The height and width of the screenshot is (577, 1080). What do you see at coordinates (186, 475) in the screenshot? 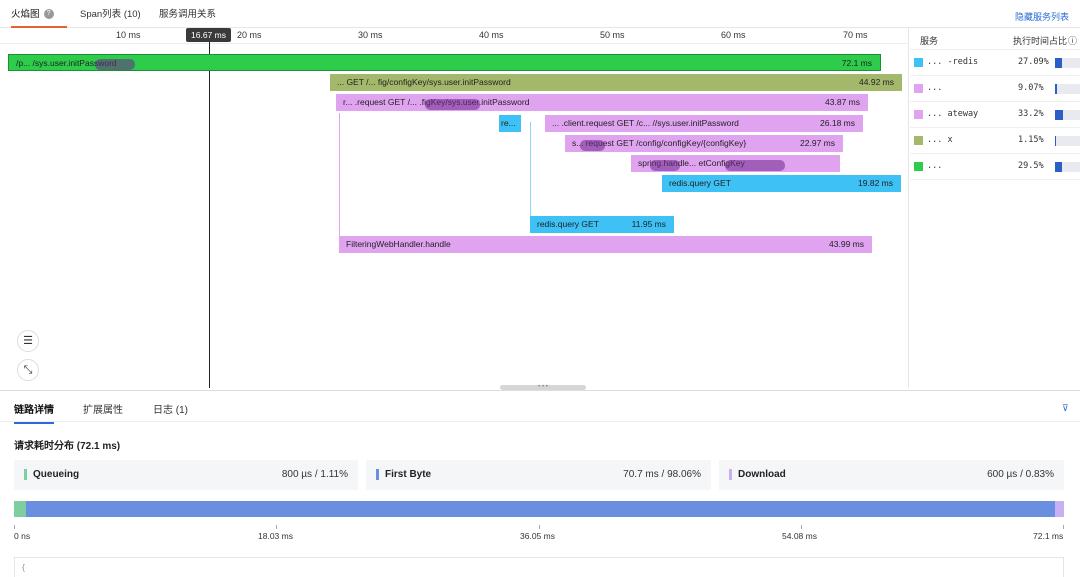
I see `phase-queueing: Queueing 800 µs / 1.11%` at bounding box center [186, 475].